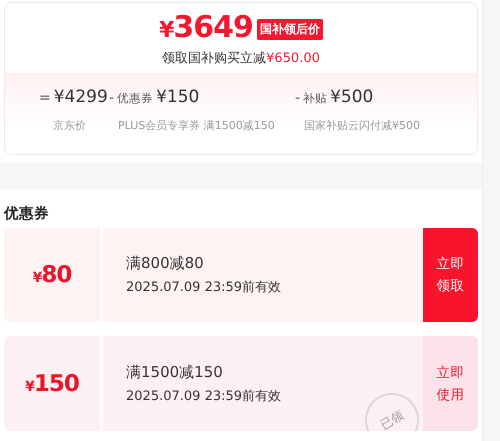 Image resolution: width=500 pixels, height=441 pixels. Describe the element at coordinates (74, 97) in the screenshot. I see `breakdown-amount: = ¥4299` at that location.